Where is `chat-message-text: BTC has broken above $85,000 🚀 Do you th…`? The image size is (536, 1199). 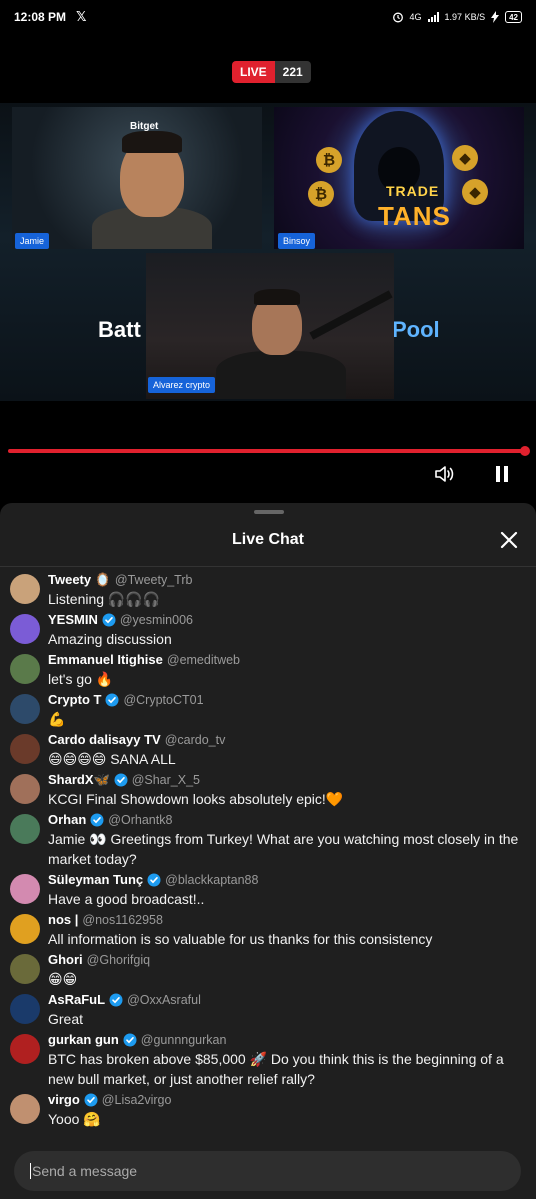
chat-message-text: BTC has broken above $85,000 🚀 Do you th… is located at coordinates (276, 1069).